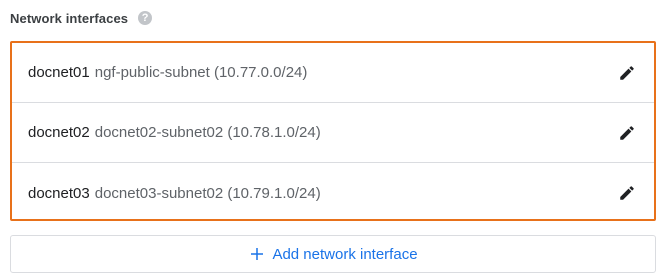 The height and width of the screenshot is (278, 667). What do you see at coordinates (69, 18) in the screenshot?
I see `section-title: Network interfaces` at bounding box center [69, 18].